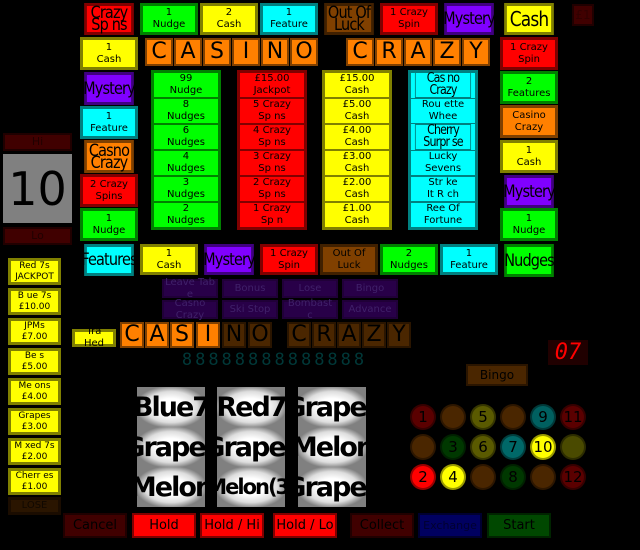 The image size is (640, 550). Describe the element at coordinates (272, 189) in the screenshot. I see `ladder-step: 2 Crazy Sp ns` at that location.